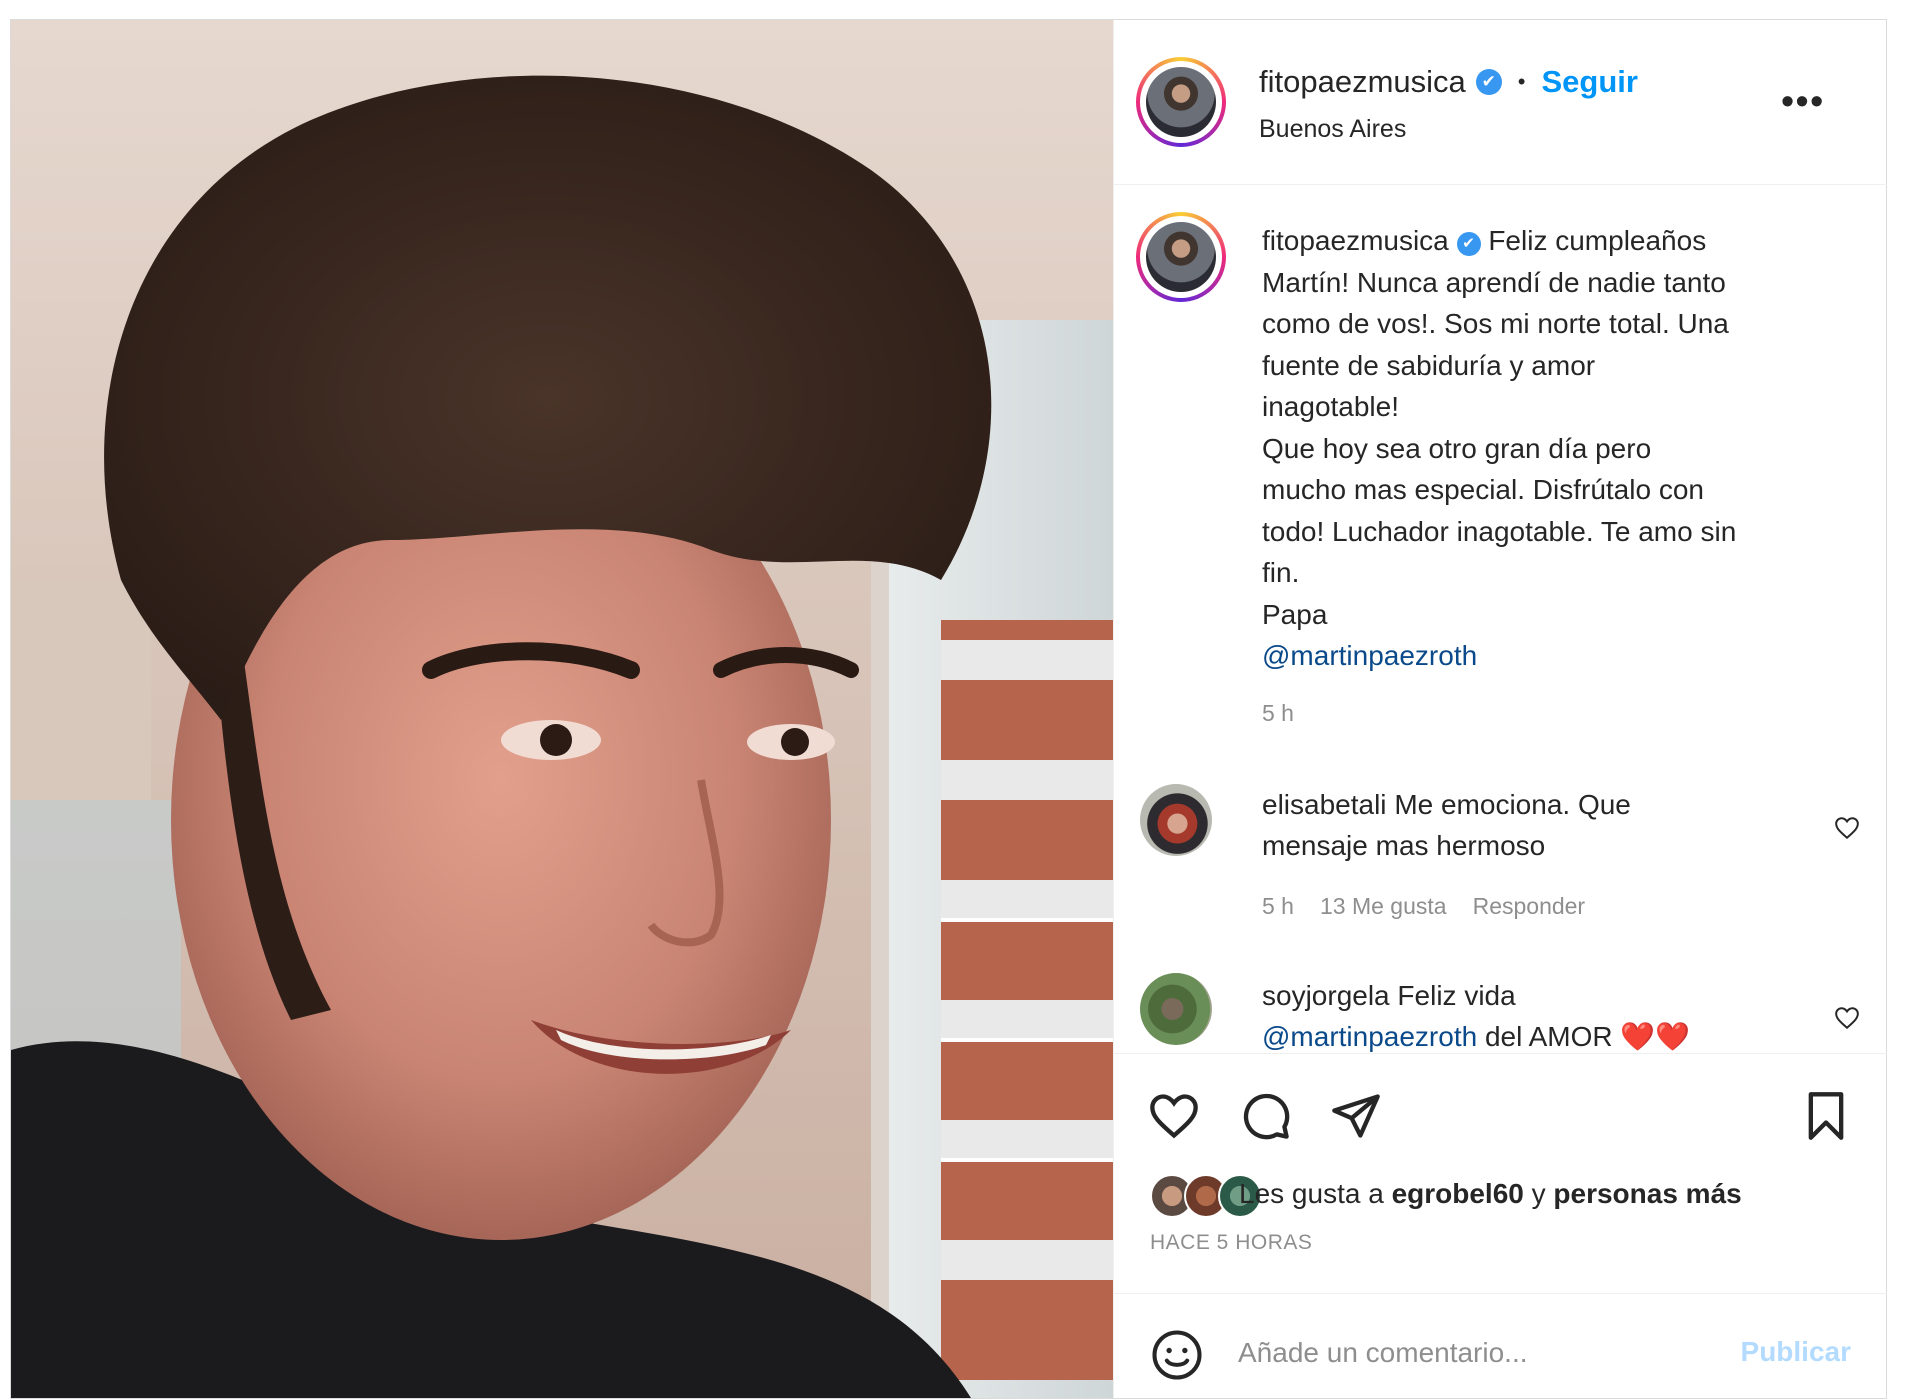 The image size is (1920, 1400). I want to click on reply-button: Responder, so click(1529, 906).